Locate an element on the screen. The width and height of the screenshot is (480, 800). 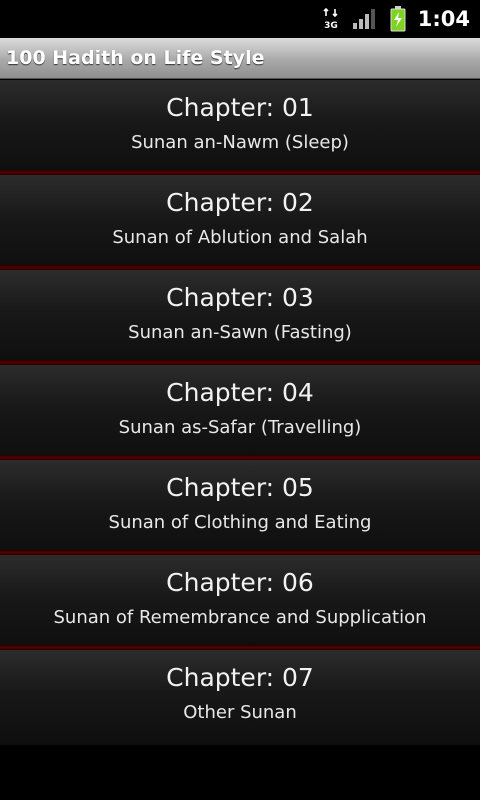
chapter-number: Chapter: 07 is located at coordinates (240, 677).